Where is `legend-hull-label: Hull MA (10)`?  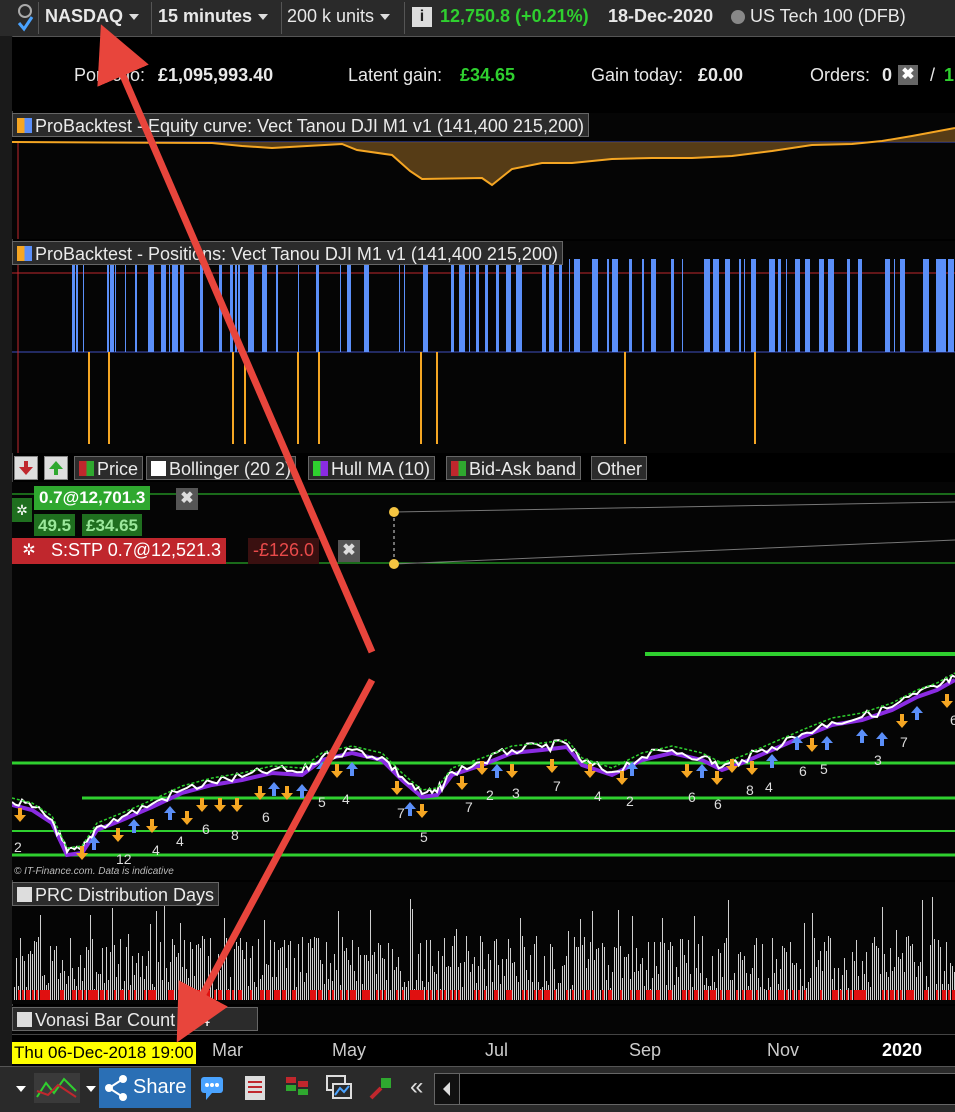
legend-hull-label: Hull MA (10) is located at coordinates (381, 469).